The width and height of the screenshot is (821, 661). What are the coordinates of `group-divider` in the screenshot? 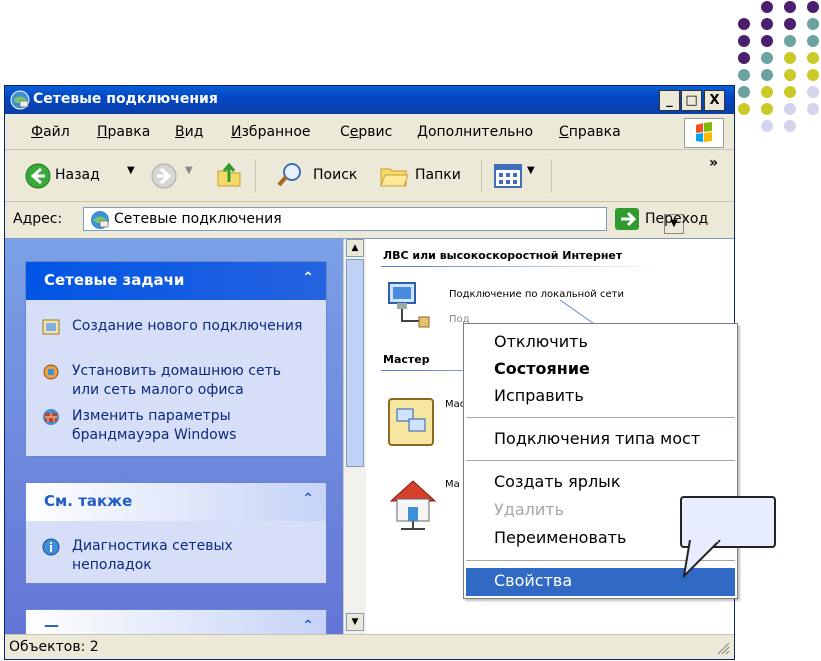 It's located at (521, 266).